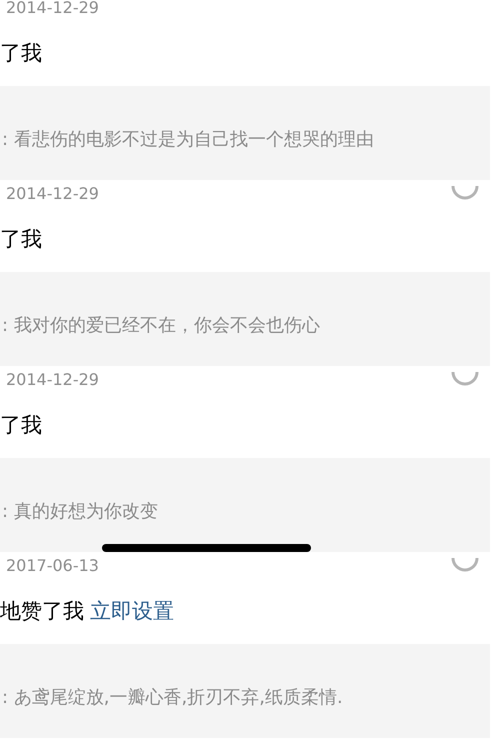 The height and width of the screenshot is (745, 500). I want to click on settings-link: 立即设置, so click(132, 612).